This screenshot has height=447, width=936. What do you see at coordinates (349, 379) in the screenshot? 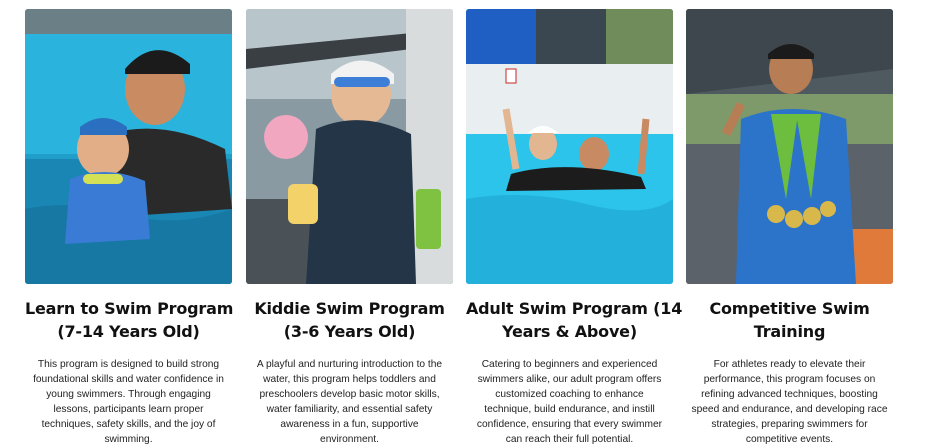
I see `program-desc-line: water, this program helps toddlers and` at bounding box center [349, 379].